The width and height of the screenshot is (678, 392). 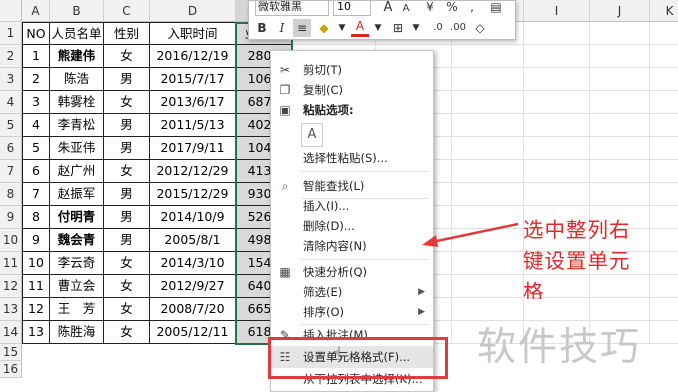 I want to click on row-header: 9, so click(x=11, y=217).